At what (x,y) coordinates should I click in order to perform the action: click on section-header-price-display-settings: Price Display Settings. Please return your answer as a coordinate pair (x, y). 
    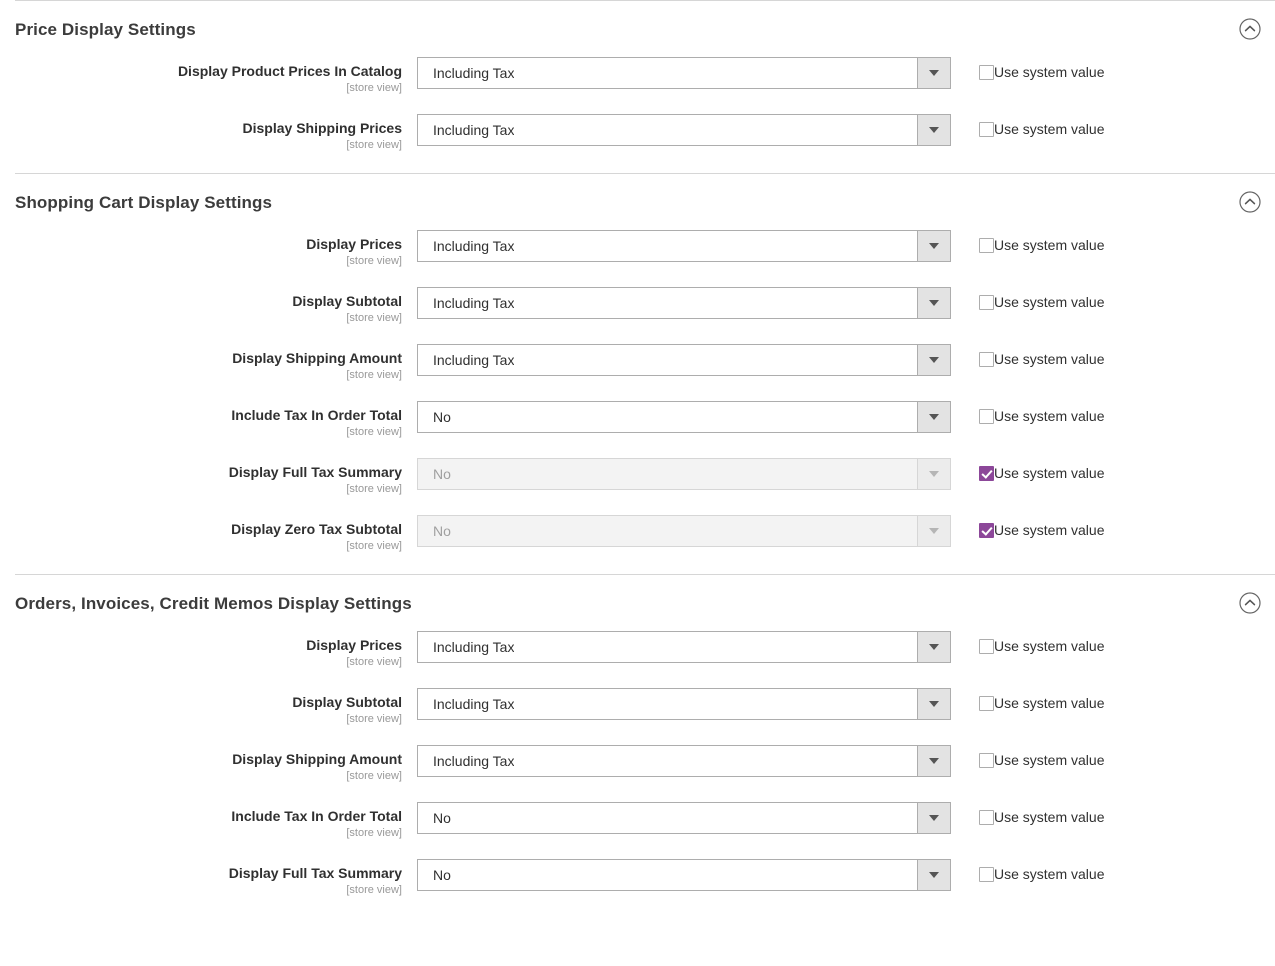
    Looking at the image, I should click on (637, 29).